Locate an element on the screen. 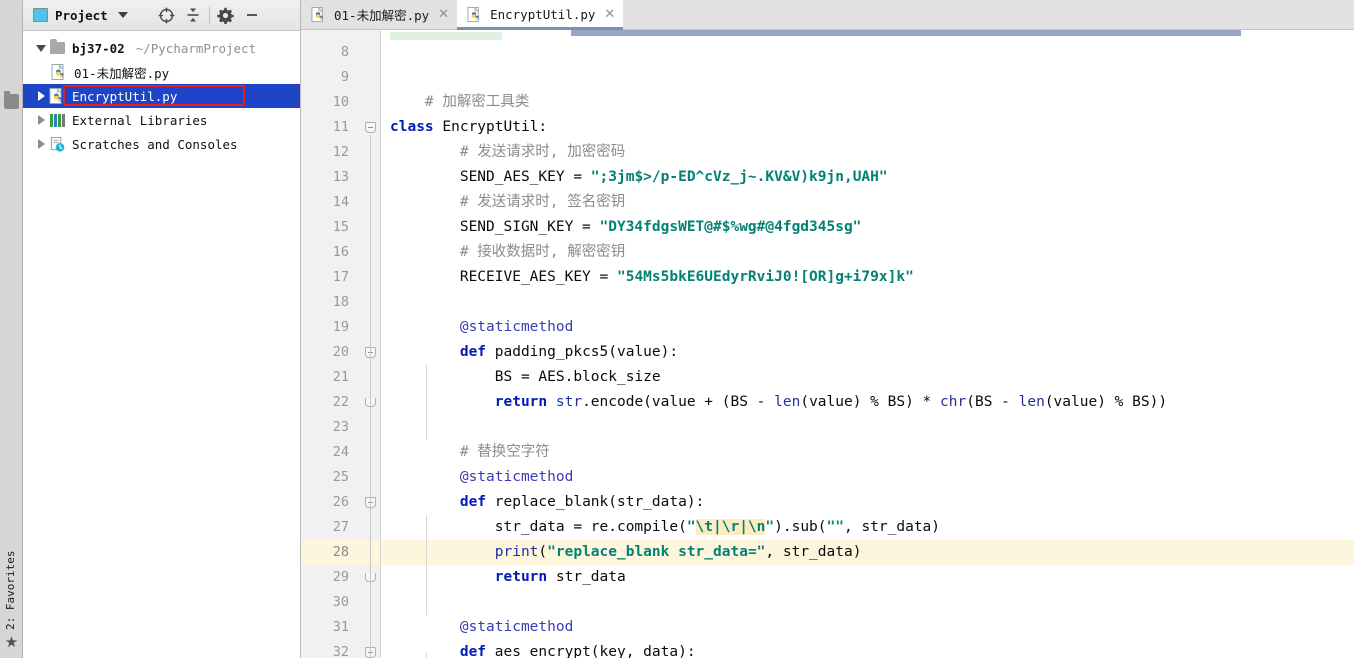  code-token: len is located at coordinates (787, 402).